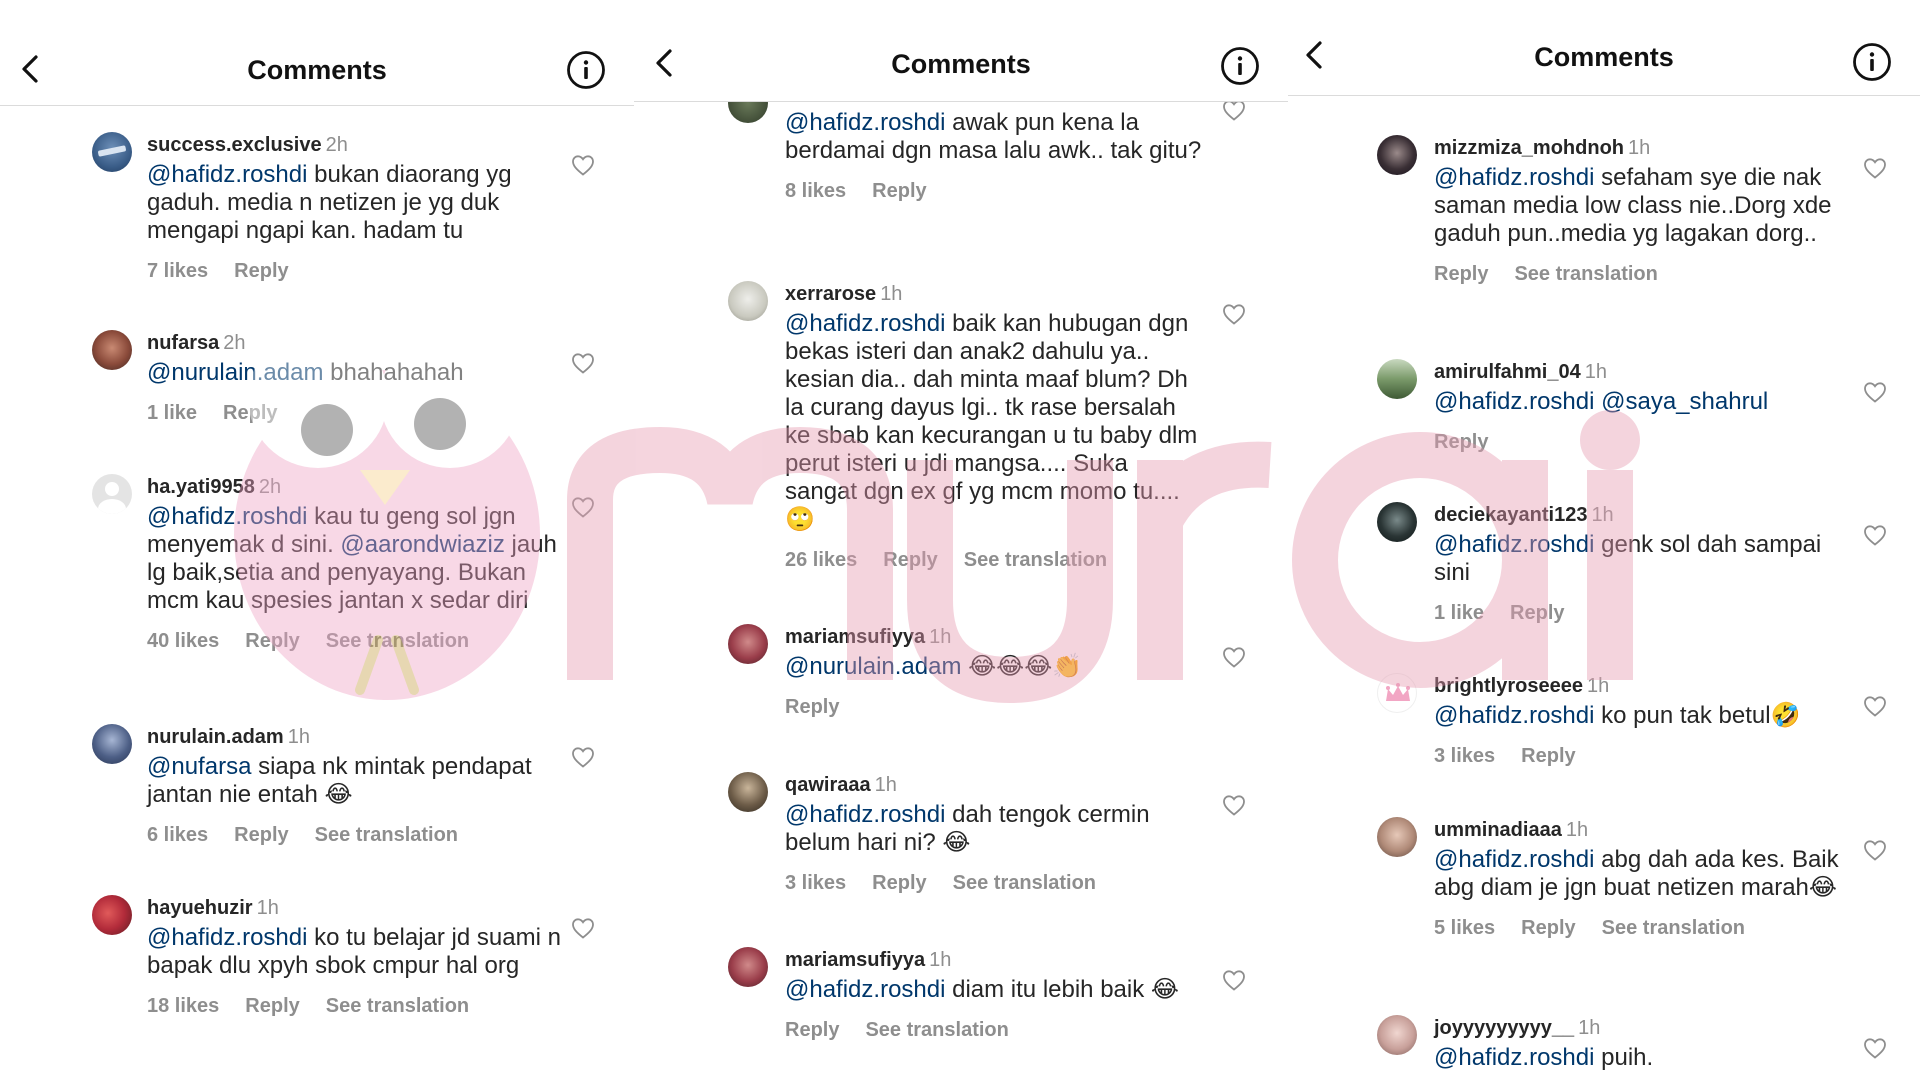 The height and width of the screenshot is (1080, 1920). Describe the element at coordinates (1510, 515) in the screenshot. I see `comment-username: deciekayanti123` at that location.